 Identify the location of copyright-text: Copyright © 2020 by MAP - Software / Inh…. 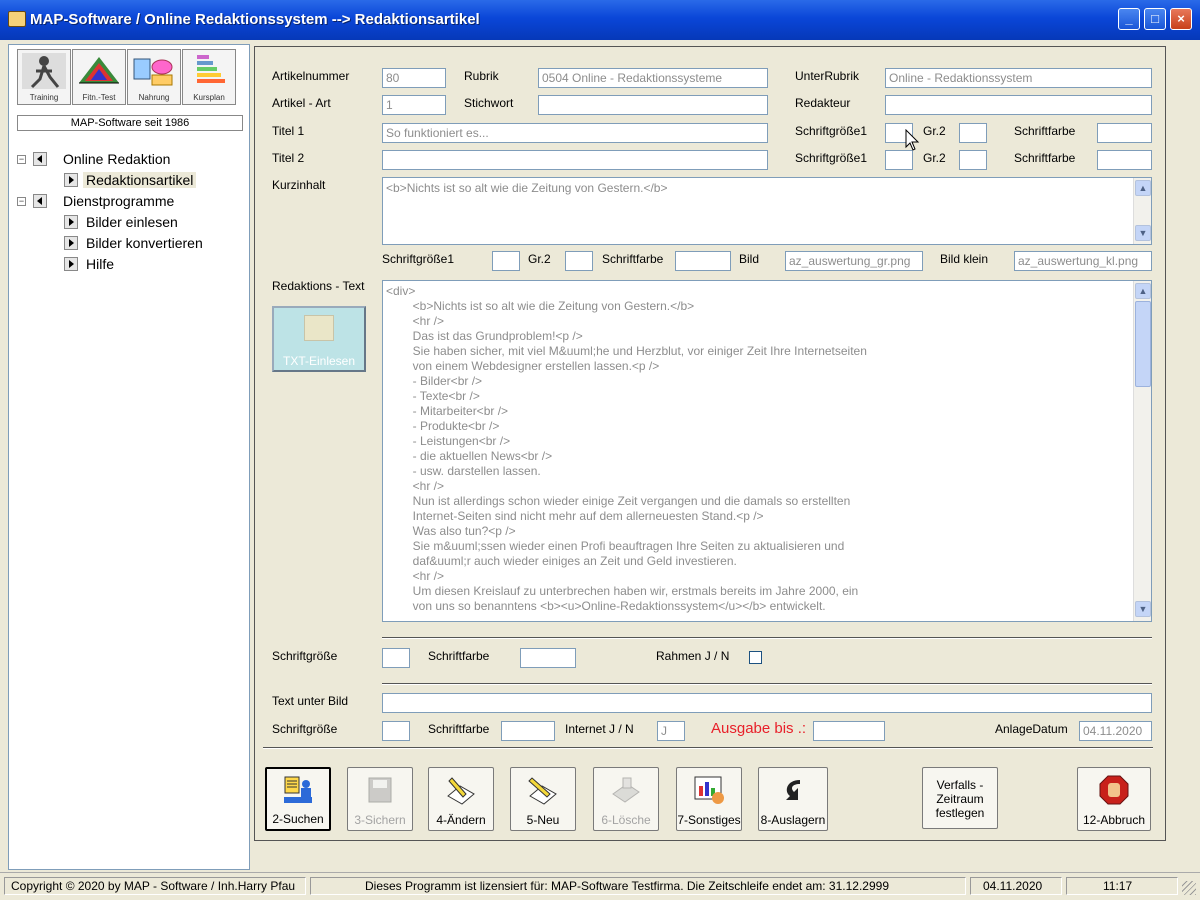
(155, 886).